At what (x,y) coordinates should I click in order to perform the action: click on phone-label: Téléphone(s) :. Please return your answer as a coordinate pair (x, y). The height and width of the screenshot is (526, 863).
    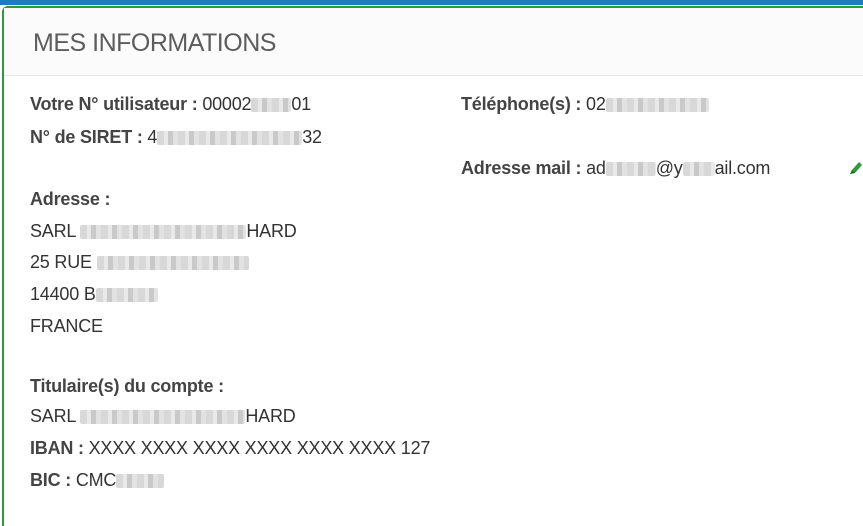
    Looking at the image, I should click on (521, 104).